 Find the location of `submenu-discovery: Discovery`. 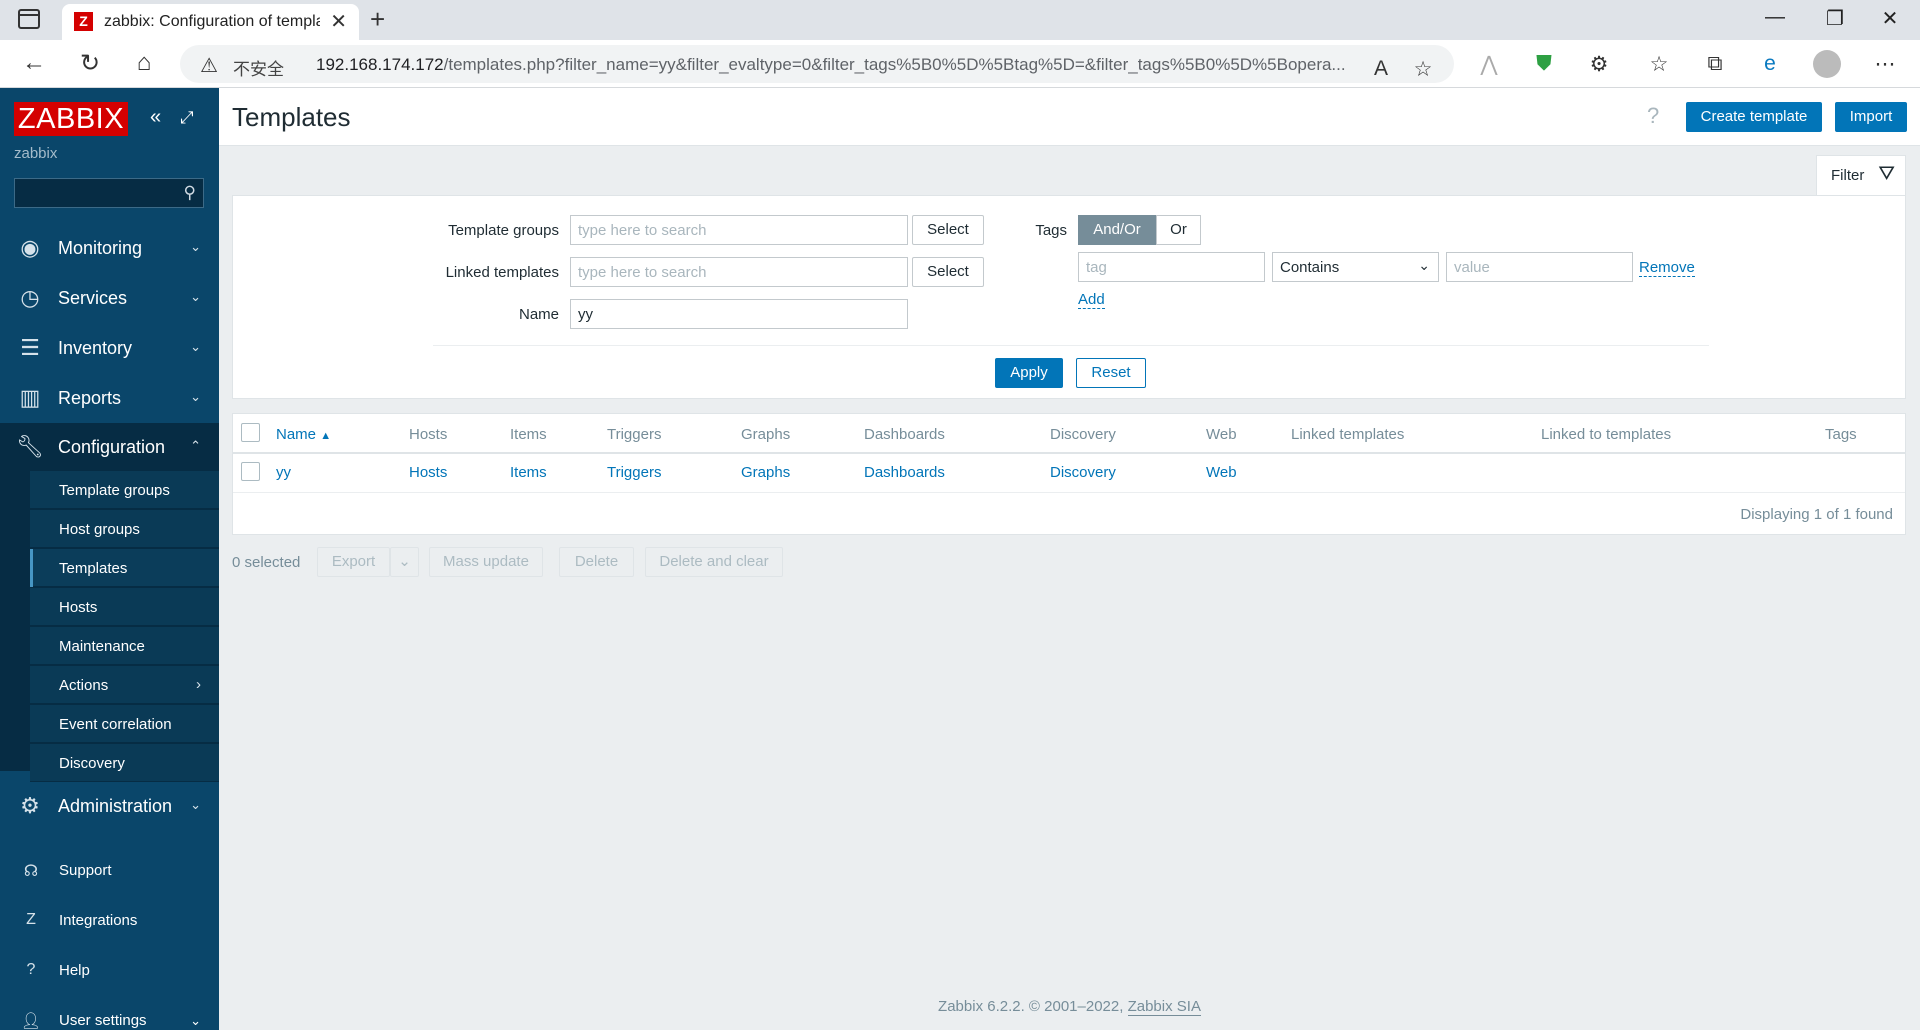

submenu-discovery: Discovery is located at coordinates (124, 763).